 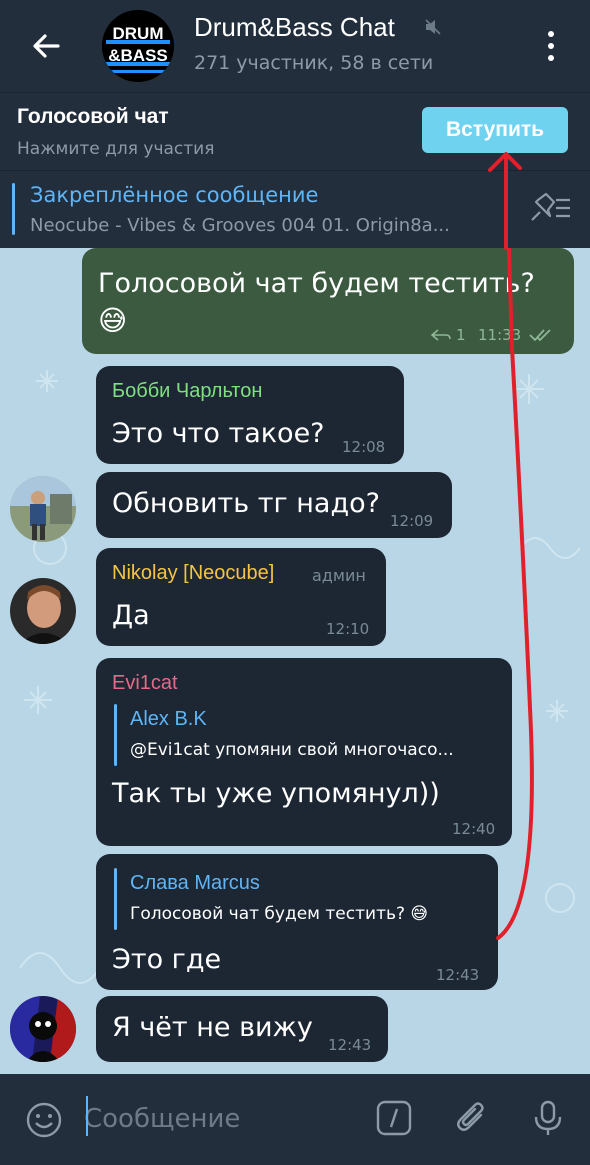 I want to click on message-bubble: Бобби Чарльтон Это что такое? 12:08, so click(x=250, y=415).